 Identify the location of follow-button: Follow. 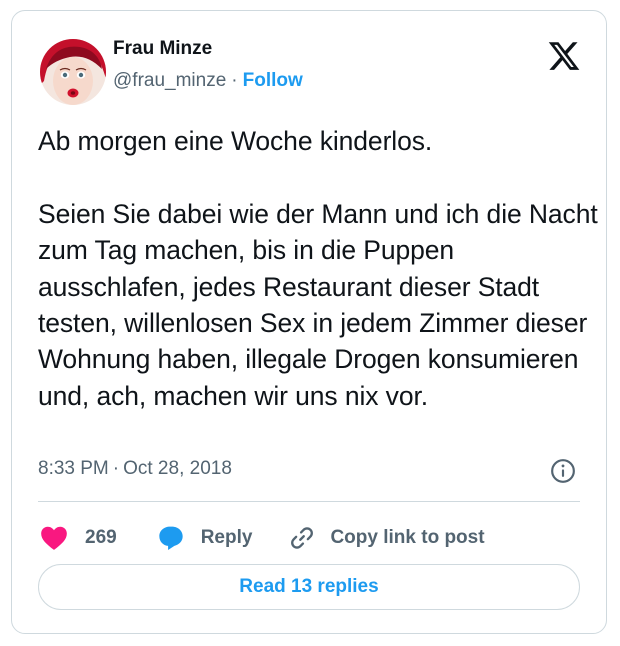
(273, 80).